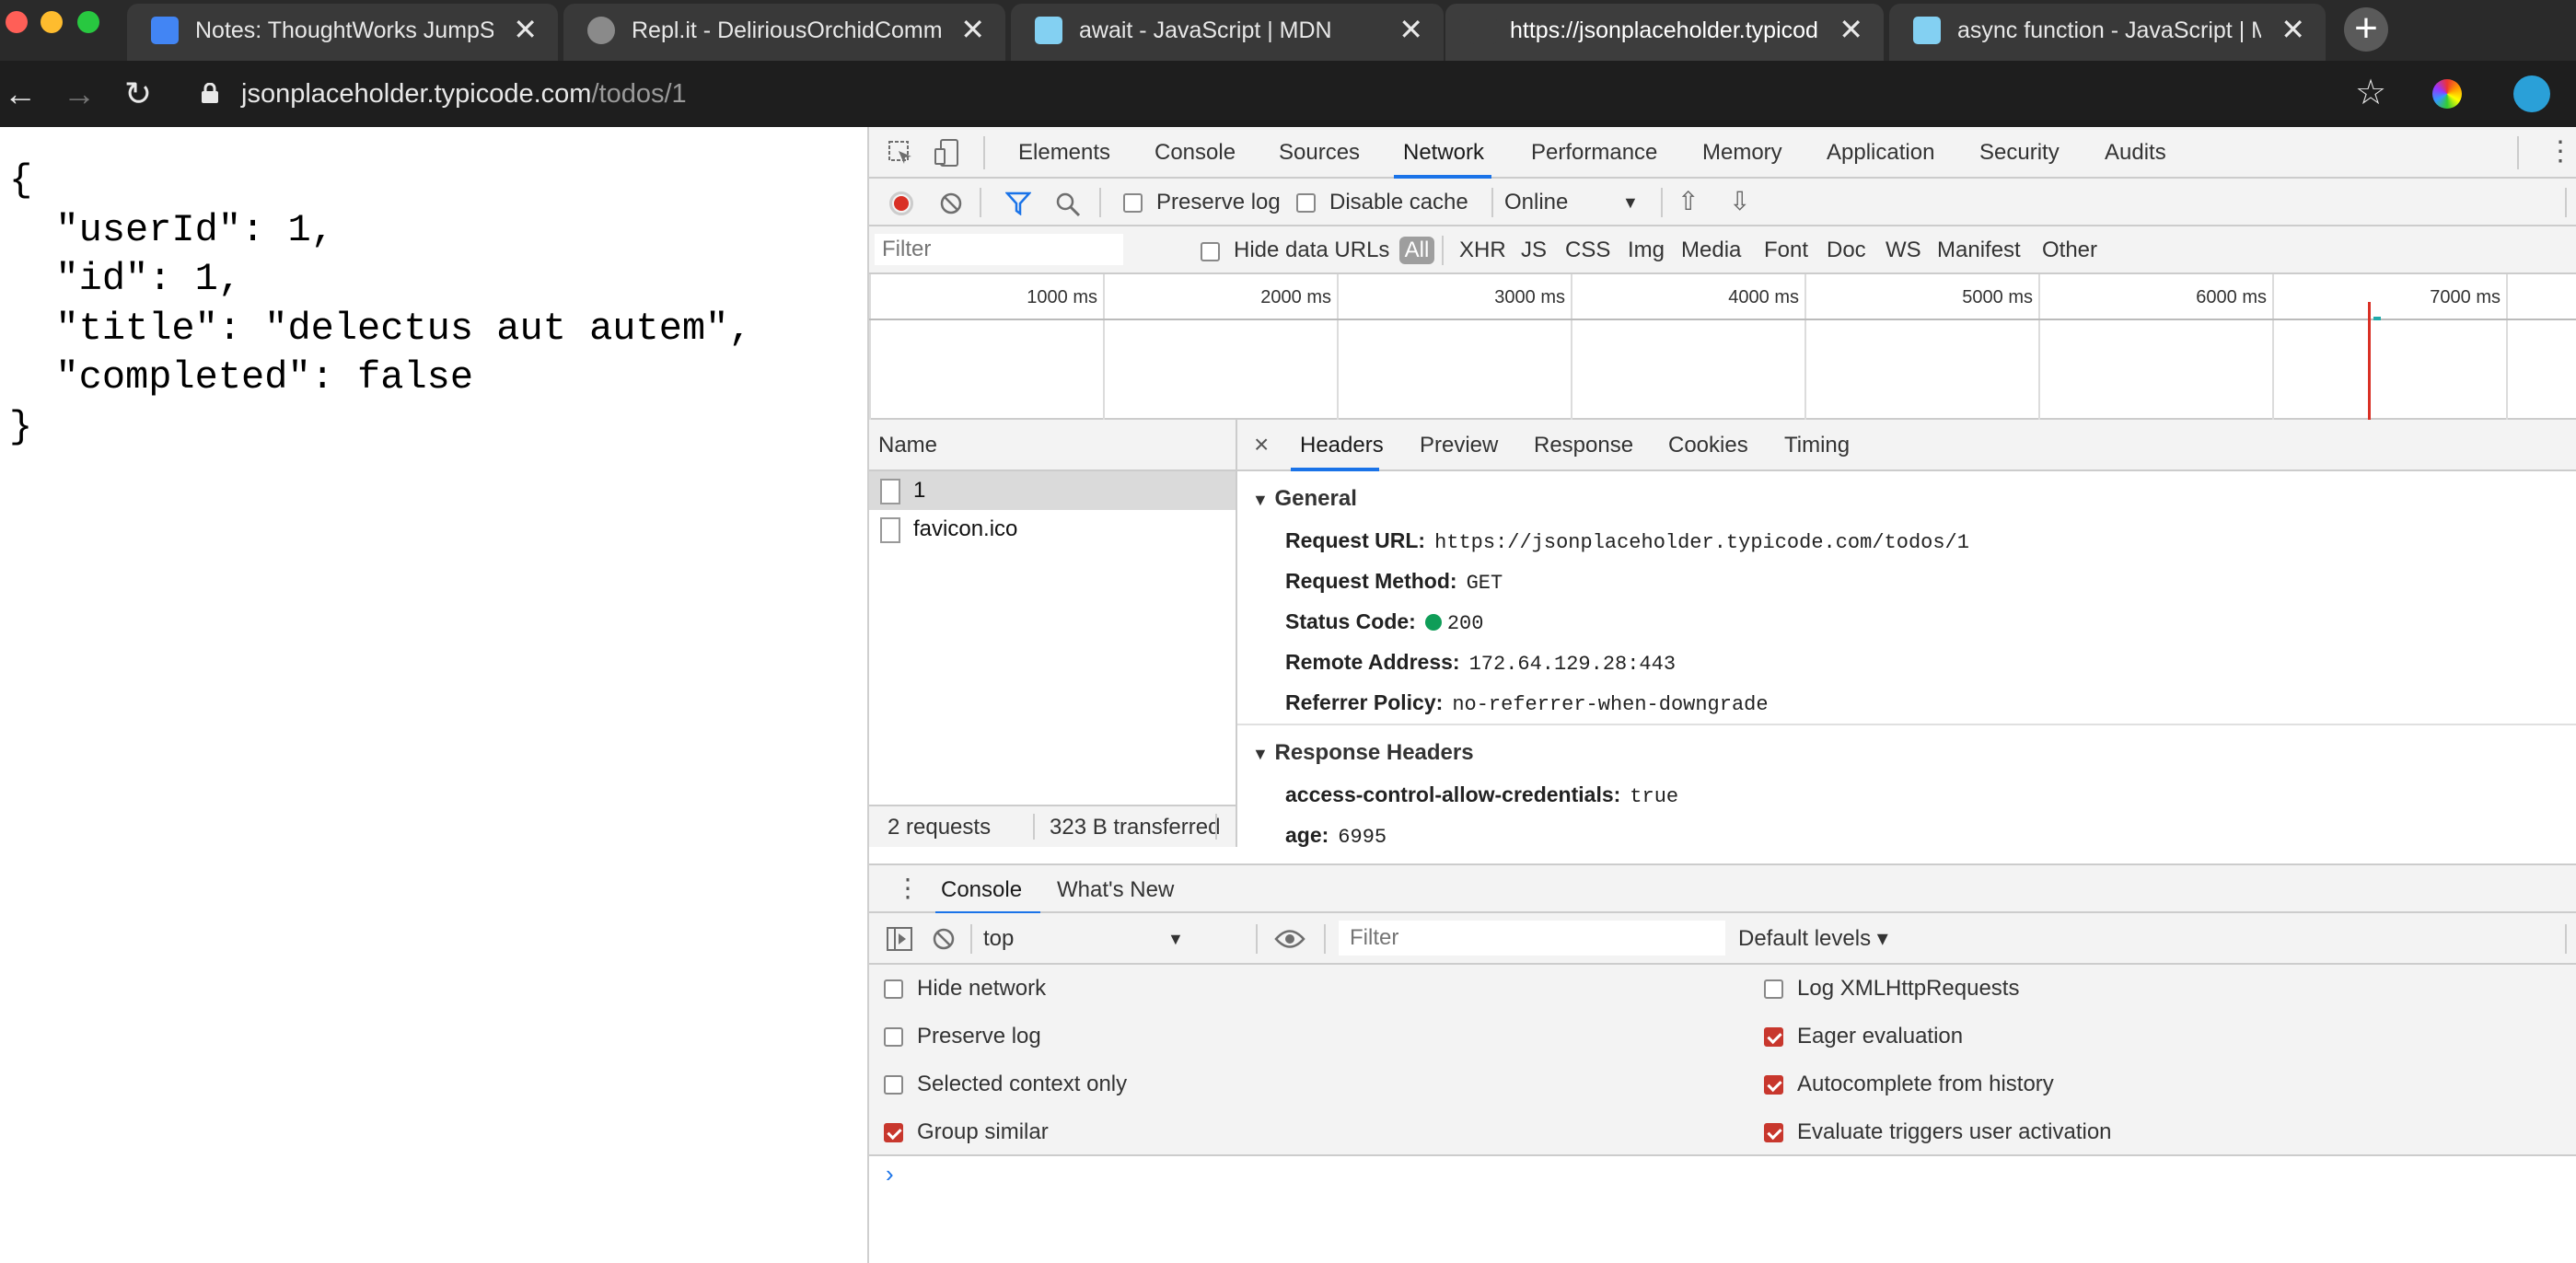 The height and width of the screenshot is (1263, 2576). What do you see at coordinates (1532, 938) in the screenshot?
I see `console-filter-input` at bounding box center [1532, 938].